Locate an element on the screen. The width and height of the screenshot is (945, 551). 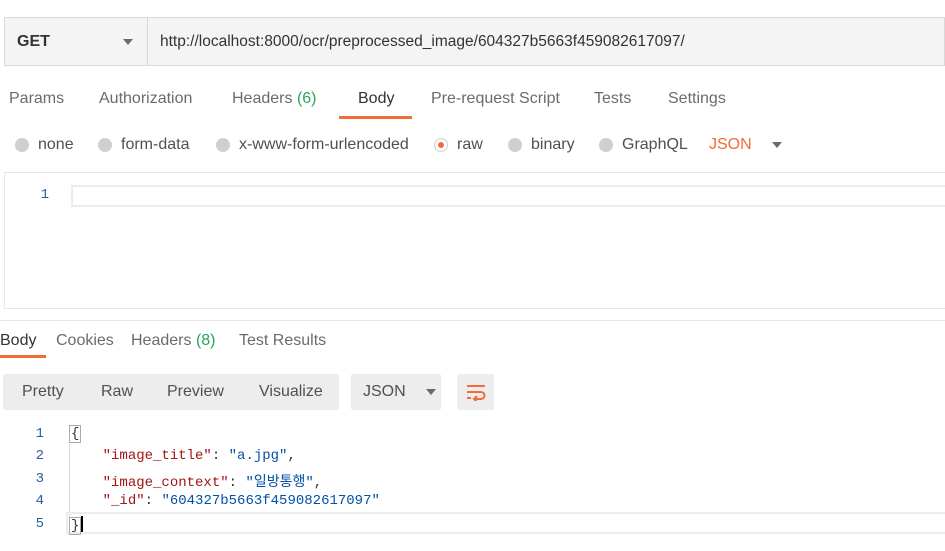
radio-none: none is located at coordinates (44, 145).